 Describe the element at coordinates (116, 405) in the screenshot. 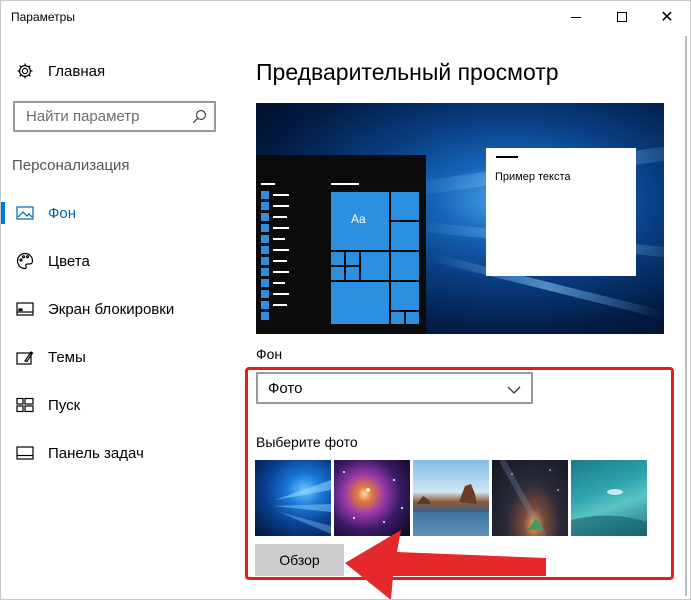

I see `sidebar-item-start: Пуск` at that location.